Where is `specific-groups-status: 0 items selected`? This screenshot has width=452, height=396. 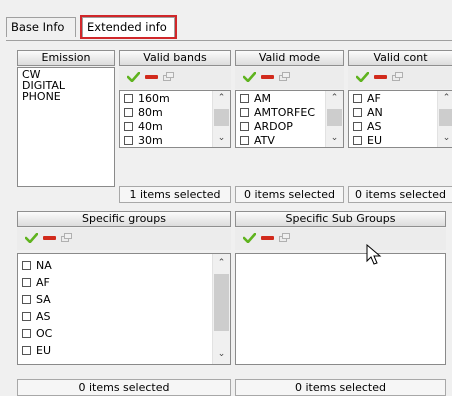 specific-groups-status: 0 items selected is located at coordinates (124, 387).